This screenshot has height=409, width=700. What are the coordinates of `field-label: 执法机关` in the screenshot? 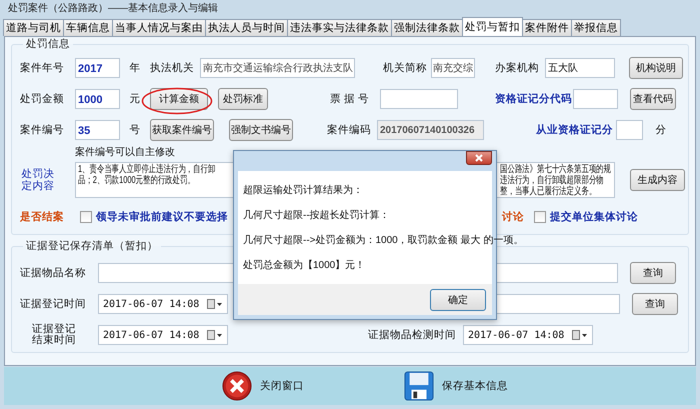 It's located at (172, 68).